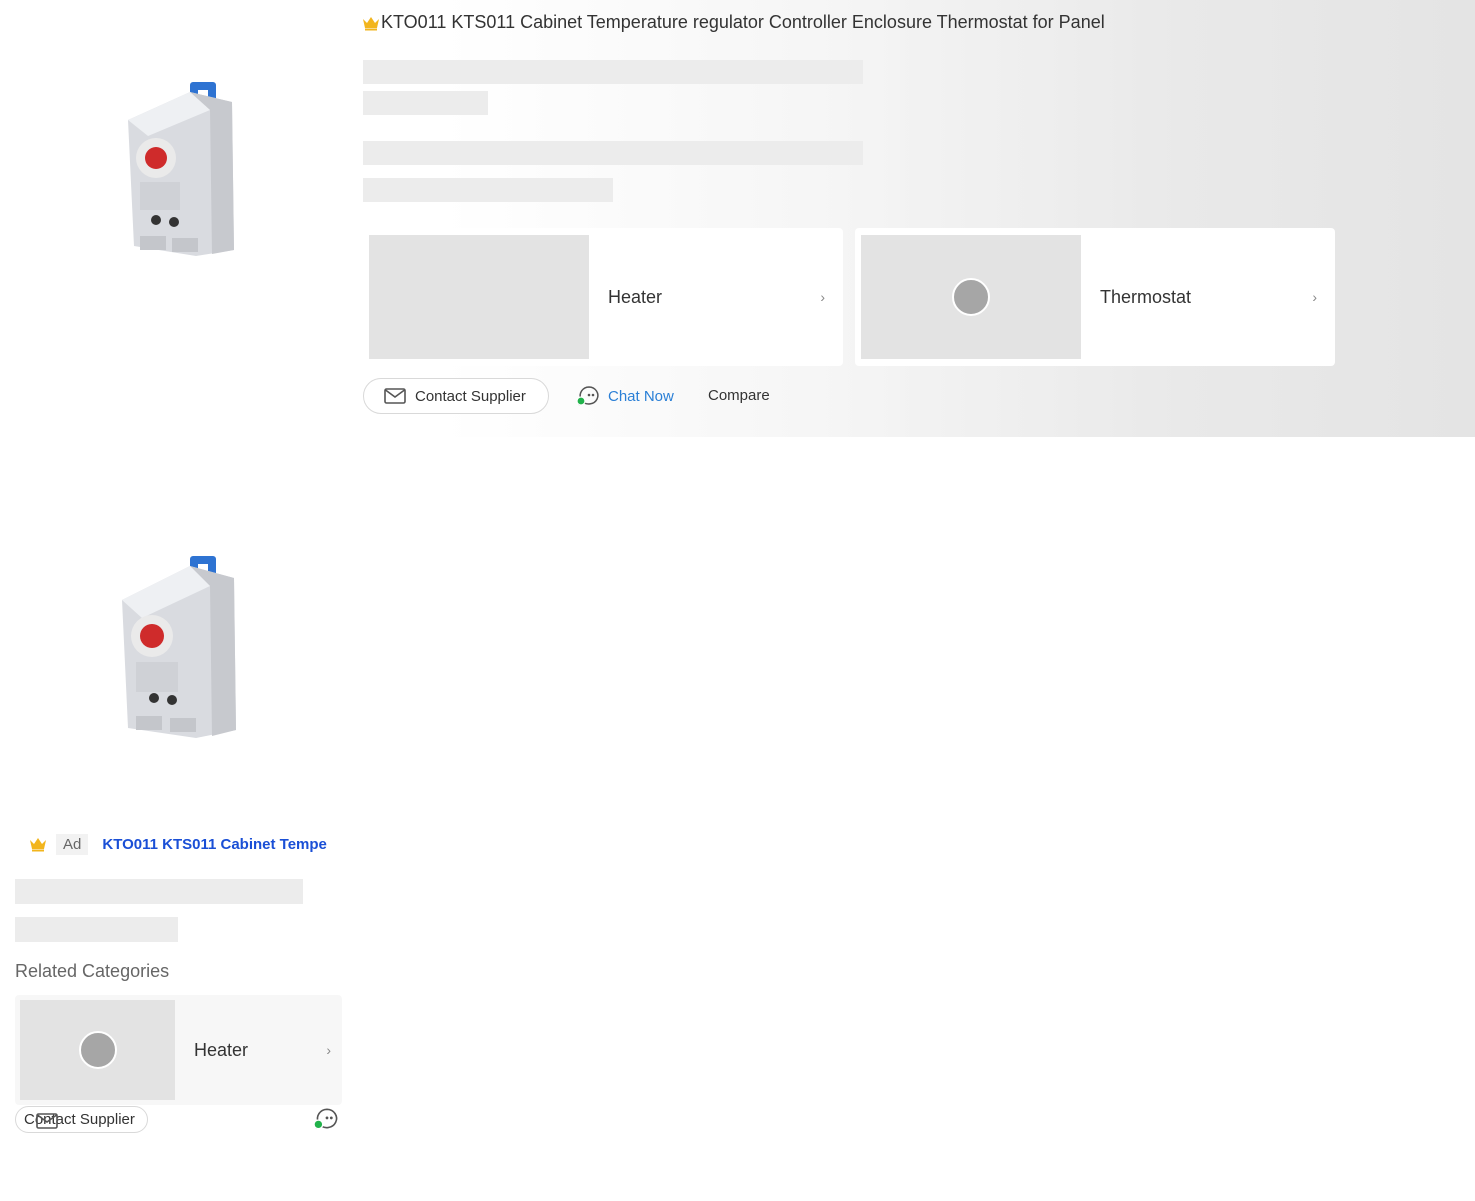  What do you see at coordinates (1146, 296) in the screenshot?
I see `category-label: Thermostat` at bounding box center [1146, 296].